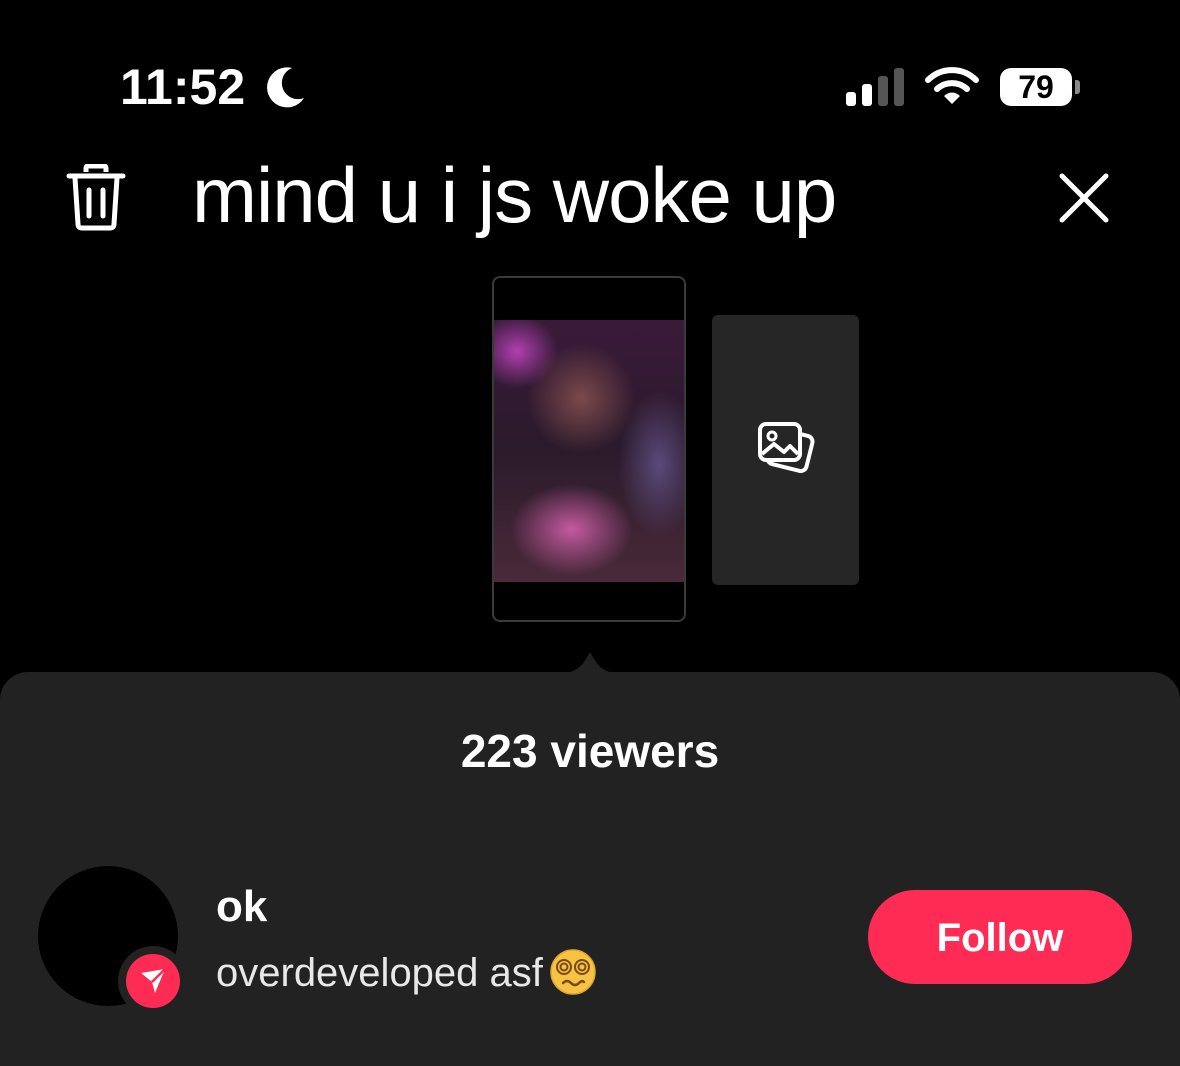 This screenshot has width=1180, height=1066. I want to click on dizzy-face-emoji, so click(573, 977).